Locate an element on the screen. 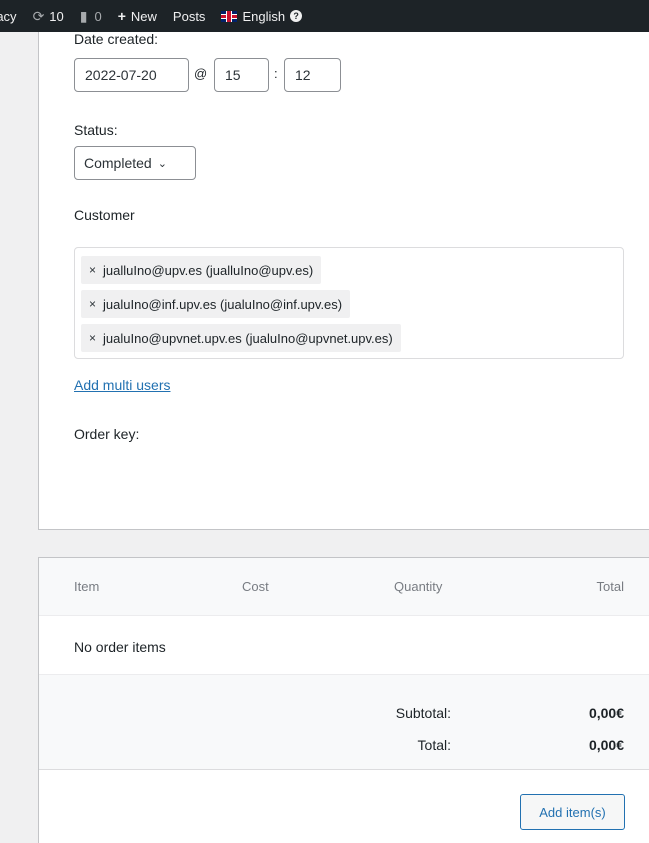 The width and height of the screenshot is (649, 843). column-header-total: Total is located at coordinates (610, 586).